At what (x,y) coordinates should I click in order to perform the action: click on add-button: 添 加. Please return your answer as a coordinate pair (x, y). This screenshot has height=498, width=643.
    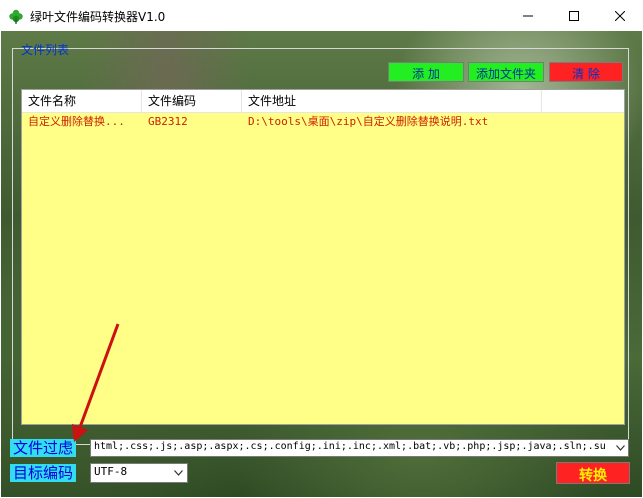
    Looking at the image, I should click on (426, 72).